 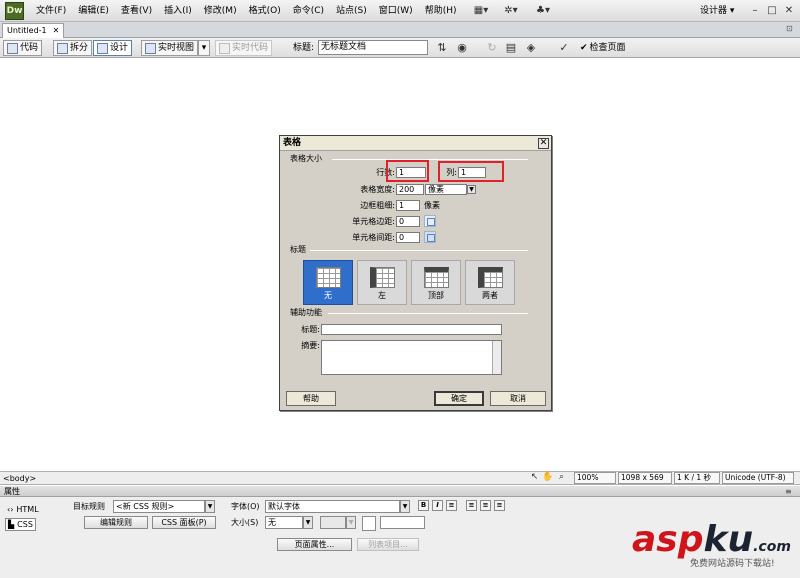 I want to click on header-top-icon, so click(x=436, y=277).